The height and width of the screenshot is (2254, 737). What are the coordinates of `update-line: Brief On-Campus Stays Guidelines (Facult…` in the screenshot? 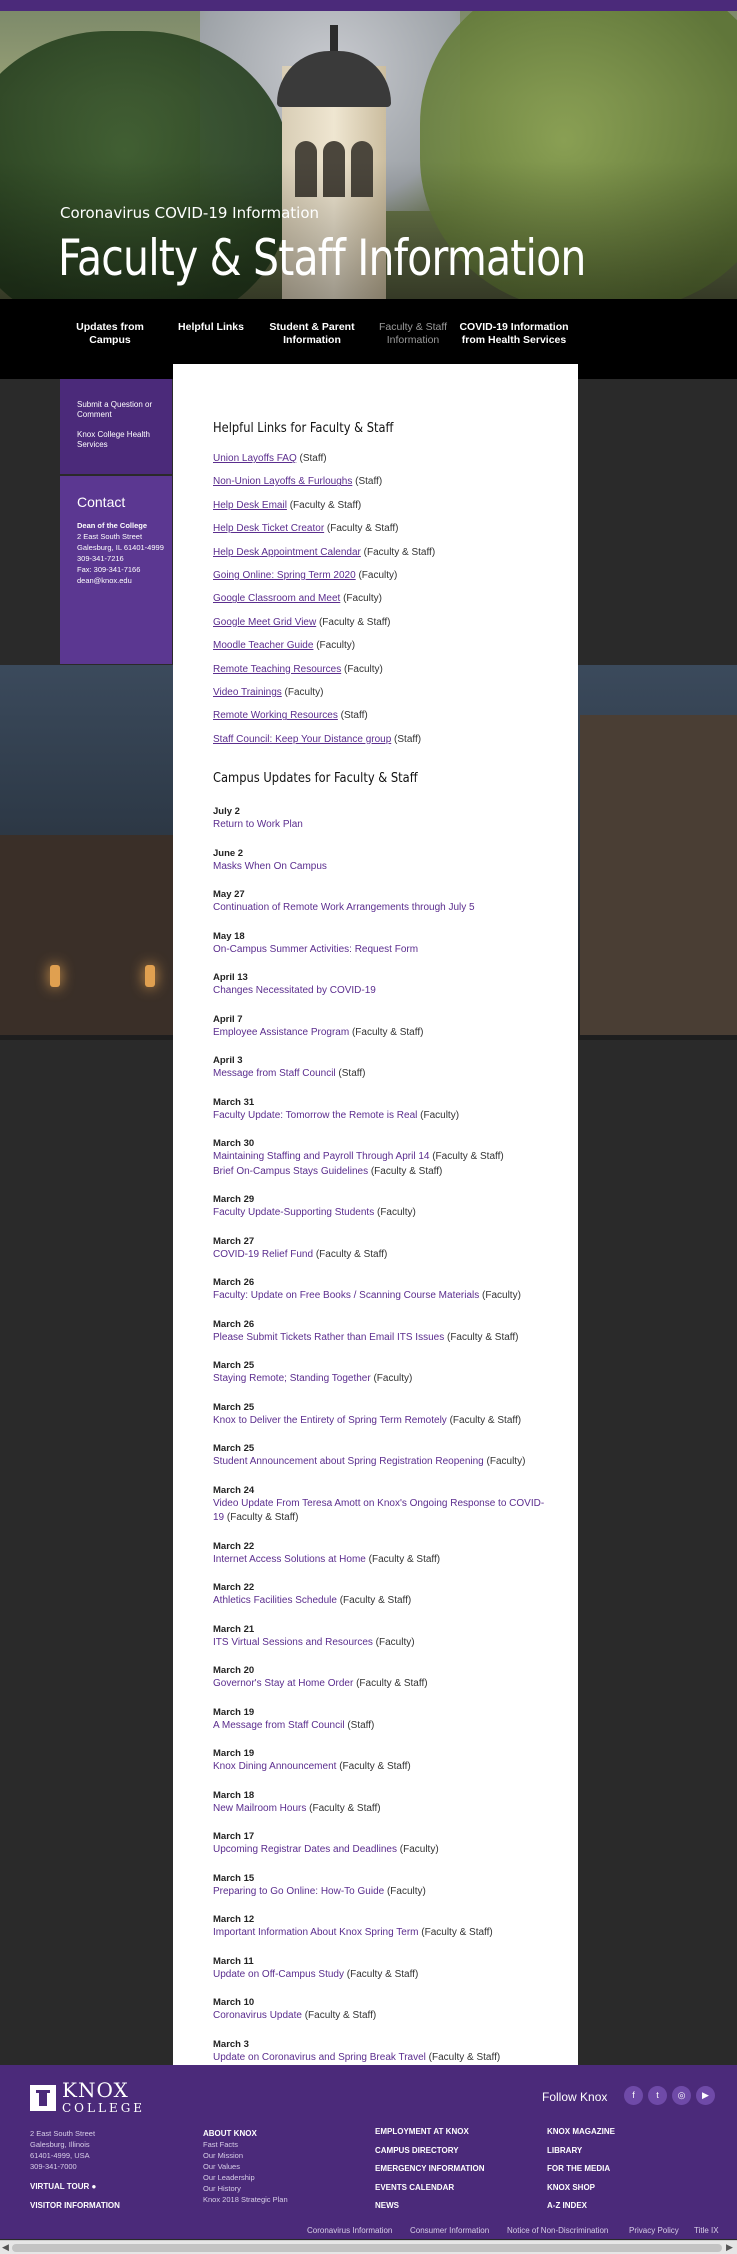 It's located at (383, 1172).